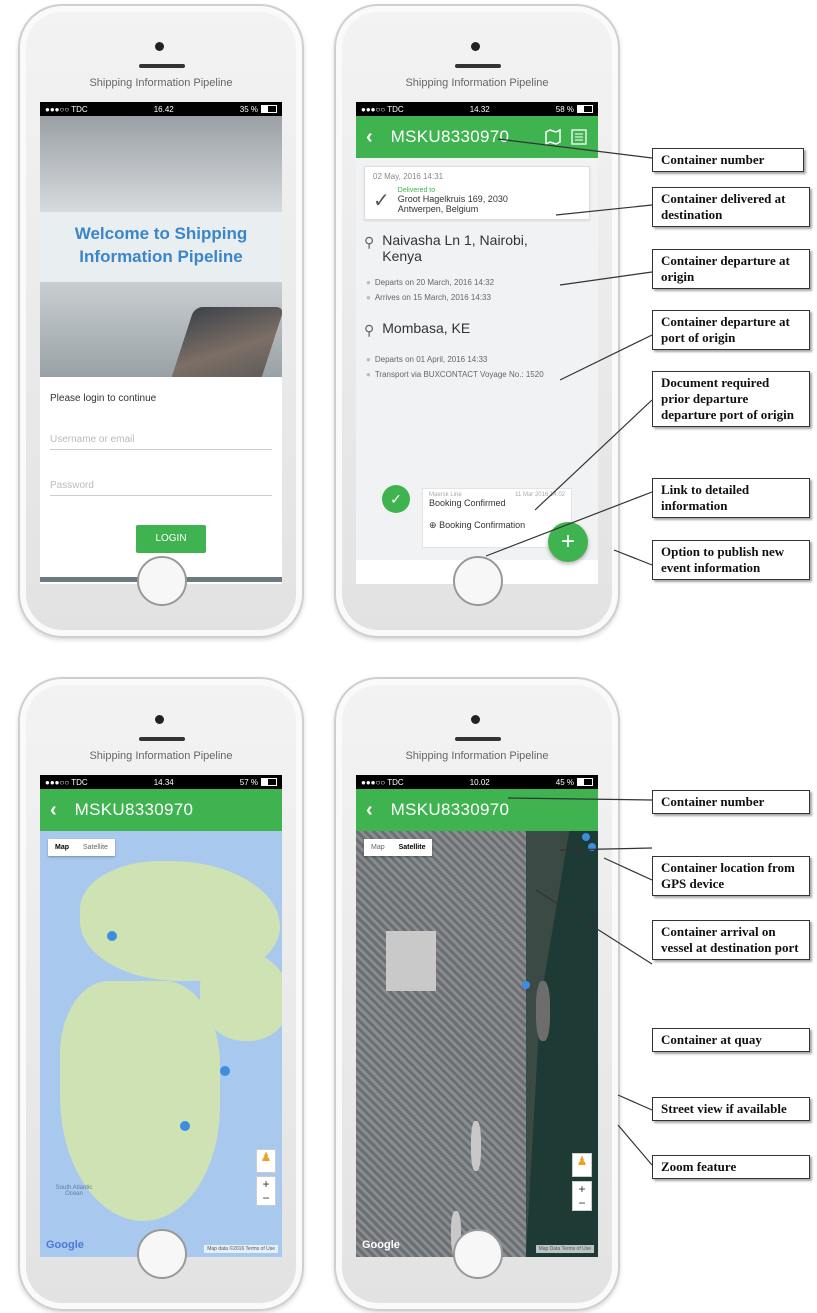  Describe the element at coordinates (479, 782) in the screenshot. I see `clock: 10.02` at that location.